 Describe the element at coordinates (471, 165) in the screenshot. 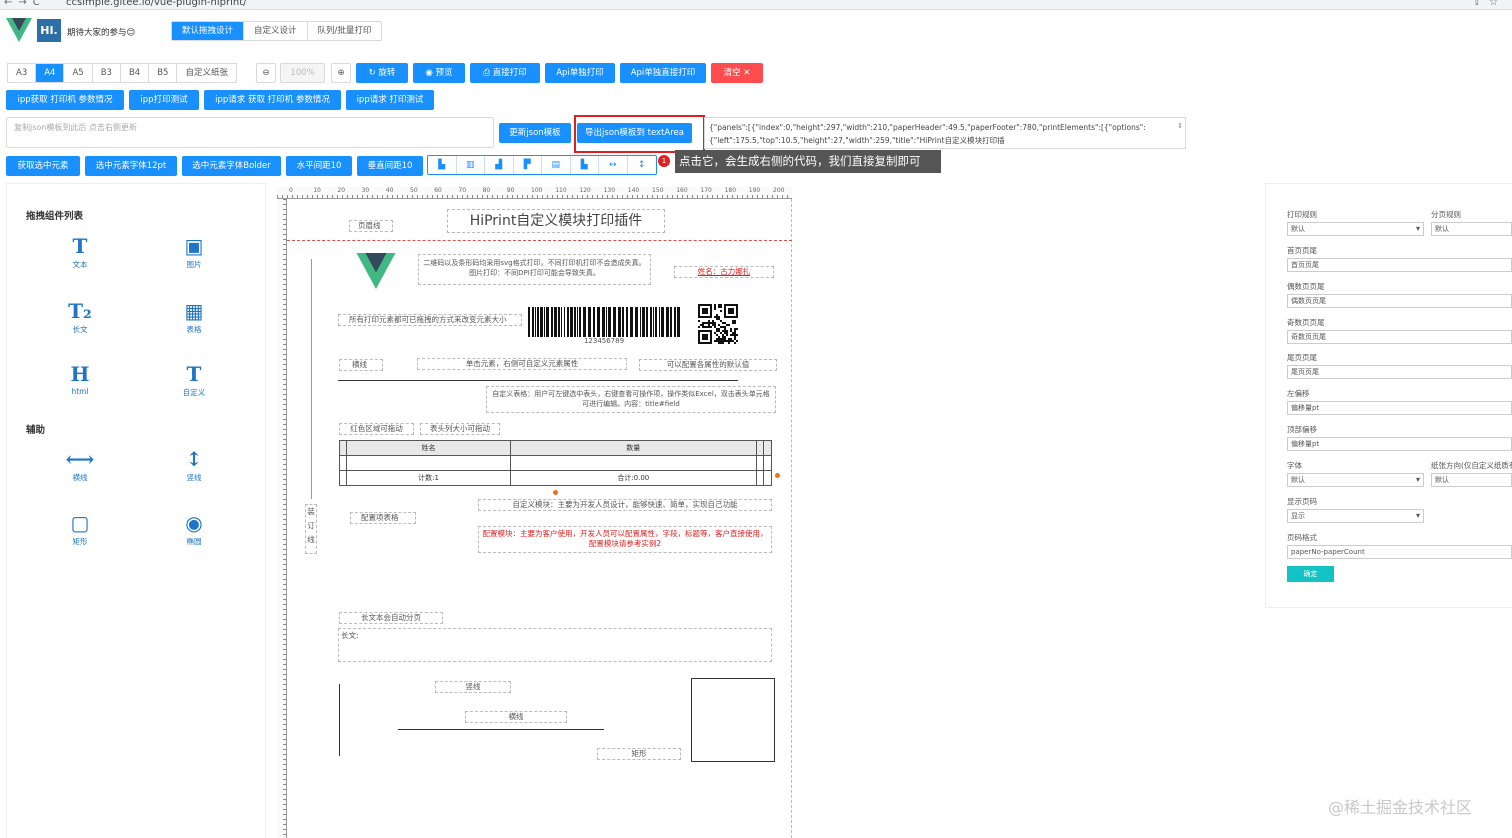

I see `align-hcenter-icon: ▥` at that location.